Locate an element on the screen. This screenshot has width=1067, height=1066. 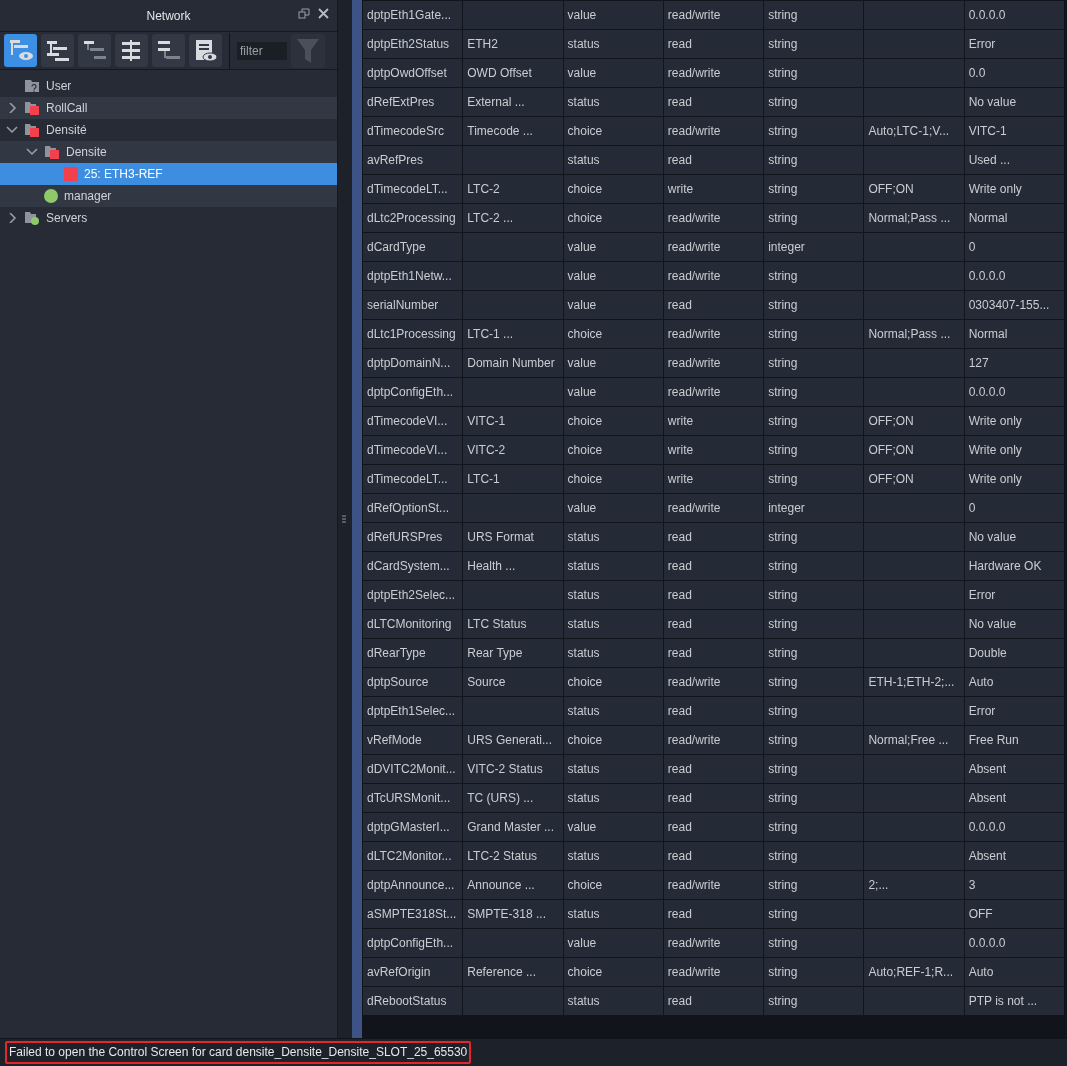
panel-title: Network is located at coordinates (168, 15).